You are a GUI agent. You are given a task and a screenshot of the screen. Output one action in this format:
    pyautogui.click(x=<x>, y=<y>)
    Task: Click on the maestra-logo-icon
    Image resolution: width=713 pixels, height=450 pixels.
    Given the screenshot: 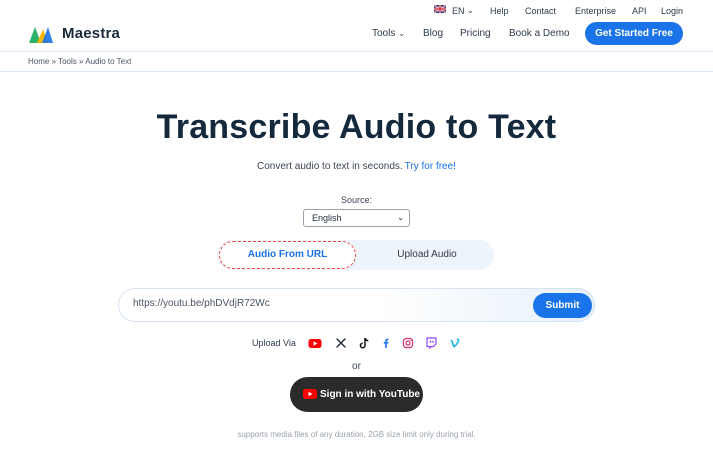 What is the action you would take?
    pyautogui.click(x=41, y=34)
    